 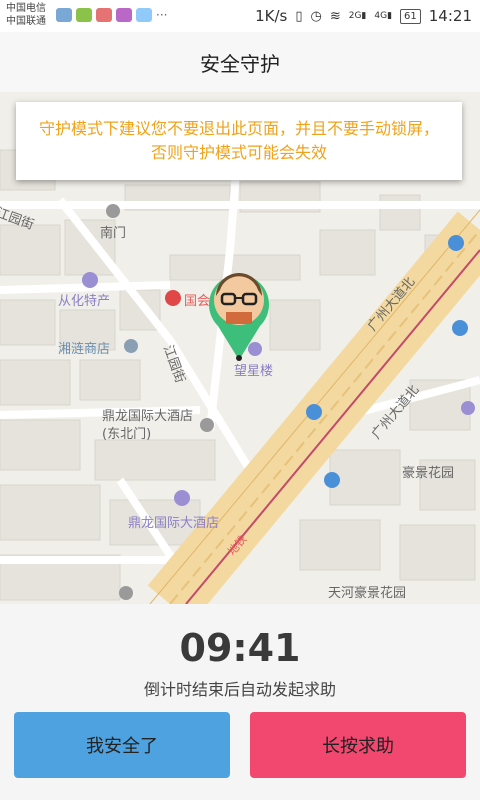 I want to click on long-press-help-button: 长按求助, so click(x=358, y=745).